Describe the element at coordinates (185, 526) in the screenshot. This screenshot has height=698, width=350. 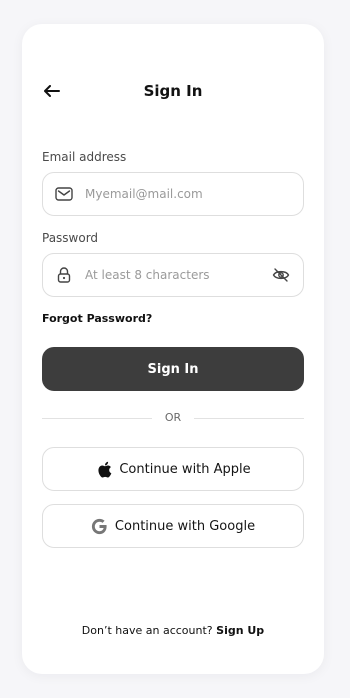
I see `google-button-label: Continue with Google` at that location.